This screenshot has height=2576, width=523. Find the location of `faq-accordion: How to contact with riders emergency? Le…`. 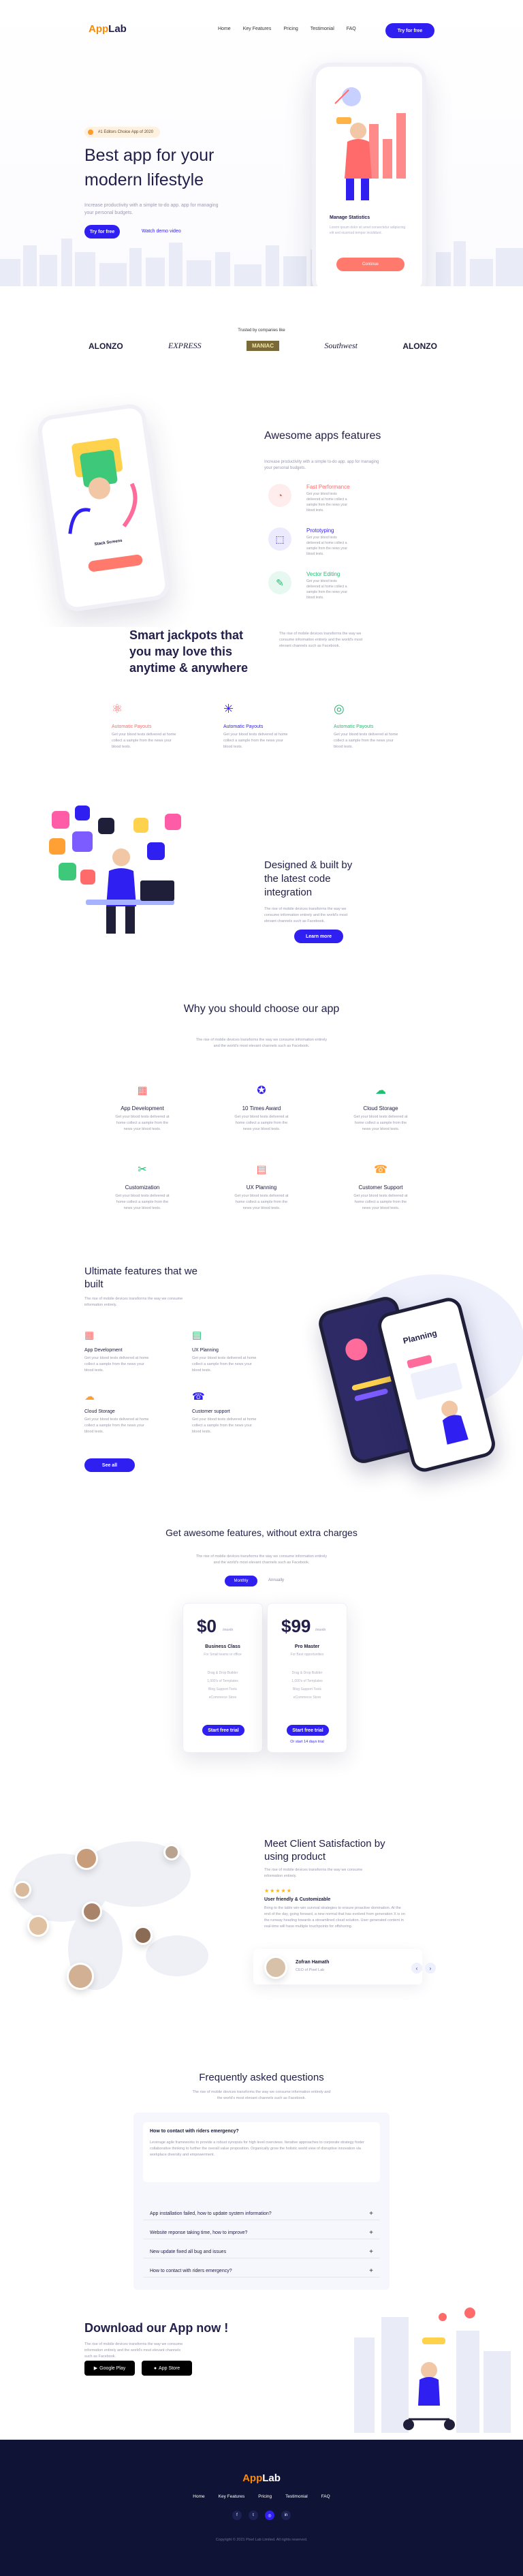

faq-accordion: How to contact with riders emergency? Le… is located at coordinates (261, 2201).